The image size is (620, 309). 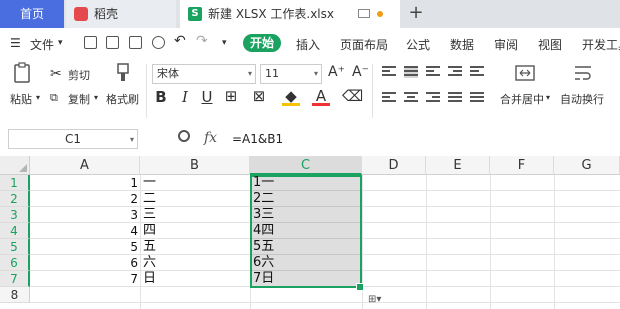 I want to click on menu-developer: 开发工具, so click(x=601, y=44).